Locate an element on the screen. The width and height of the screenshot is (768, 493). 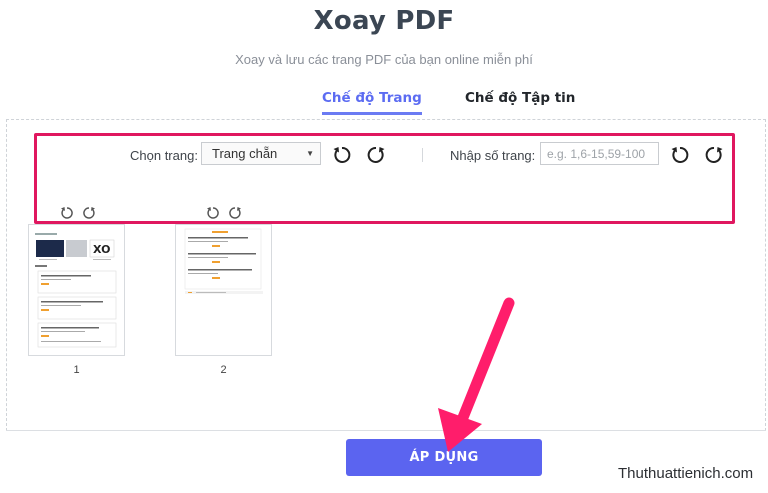
page-number-2: 2 is located at coordinates (223, 370).